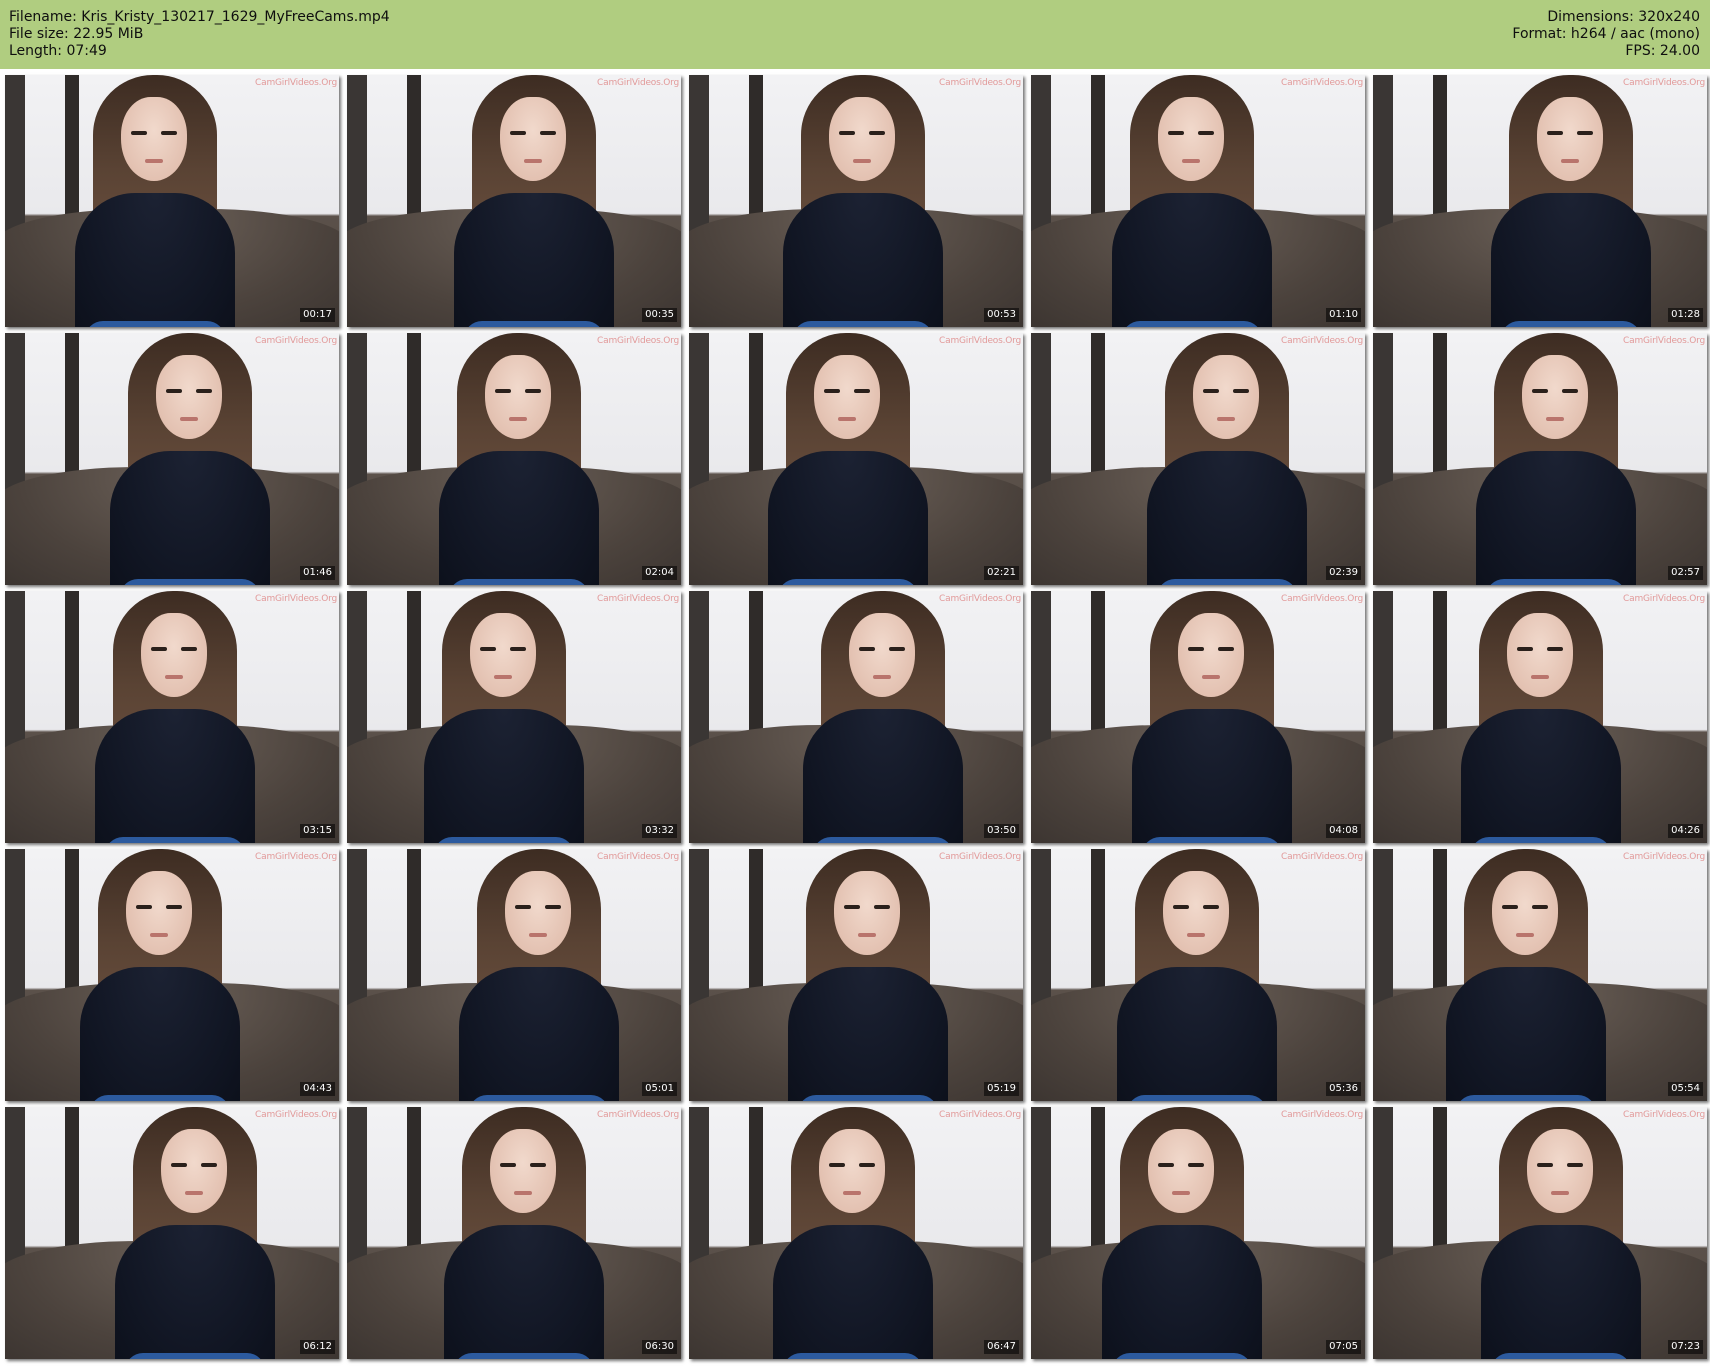  What do you see at coordinates (856, 201) in the screenshot?
I see `thumbnail-frame: CamGirlVideos.Org 00:53` at bounding box center [856, 201].